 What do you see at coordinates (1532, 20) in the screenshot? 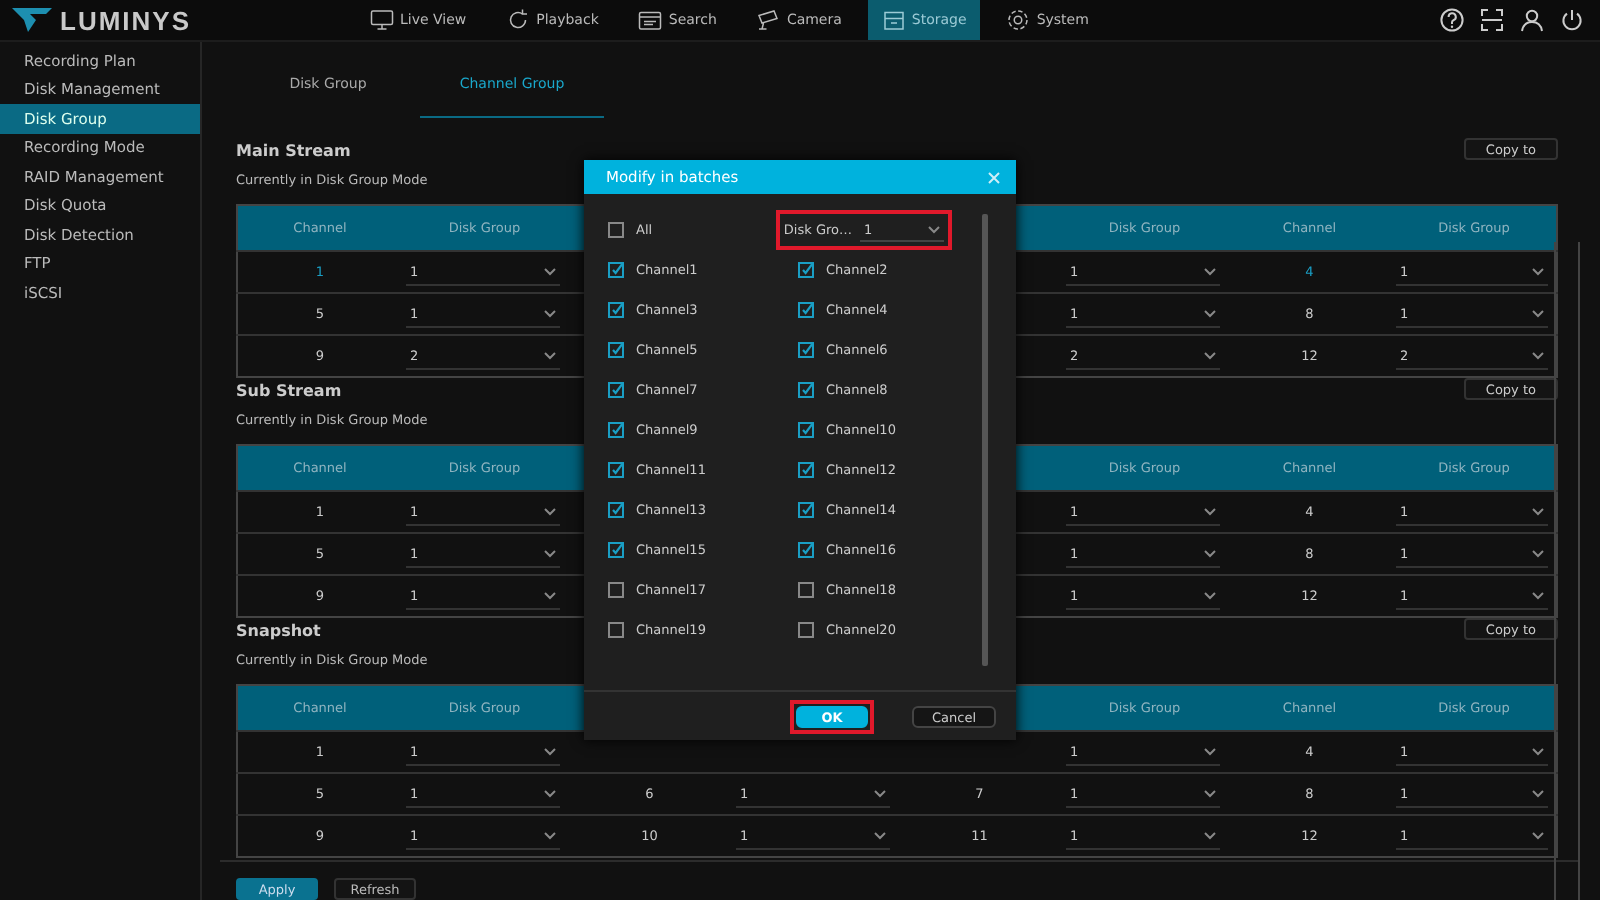
I see `user-icon` at bounding box center [1532, 20].